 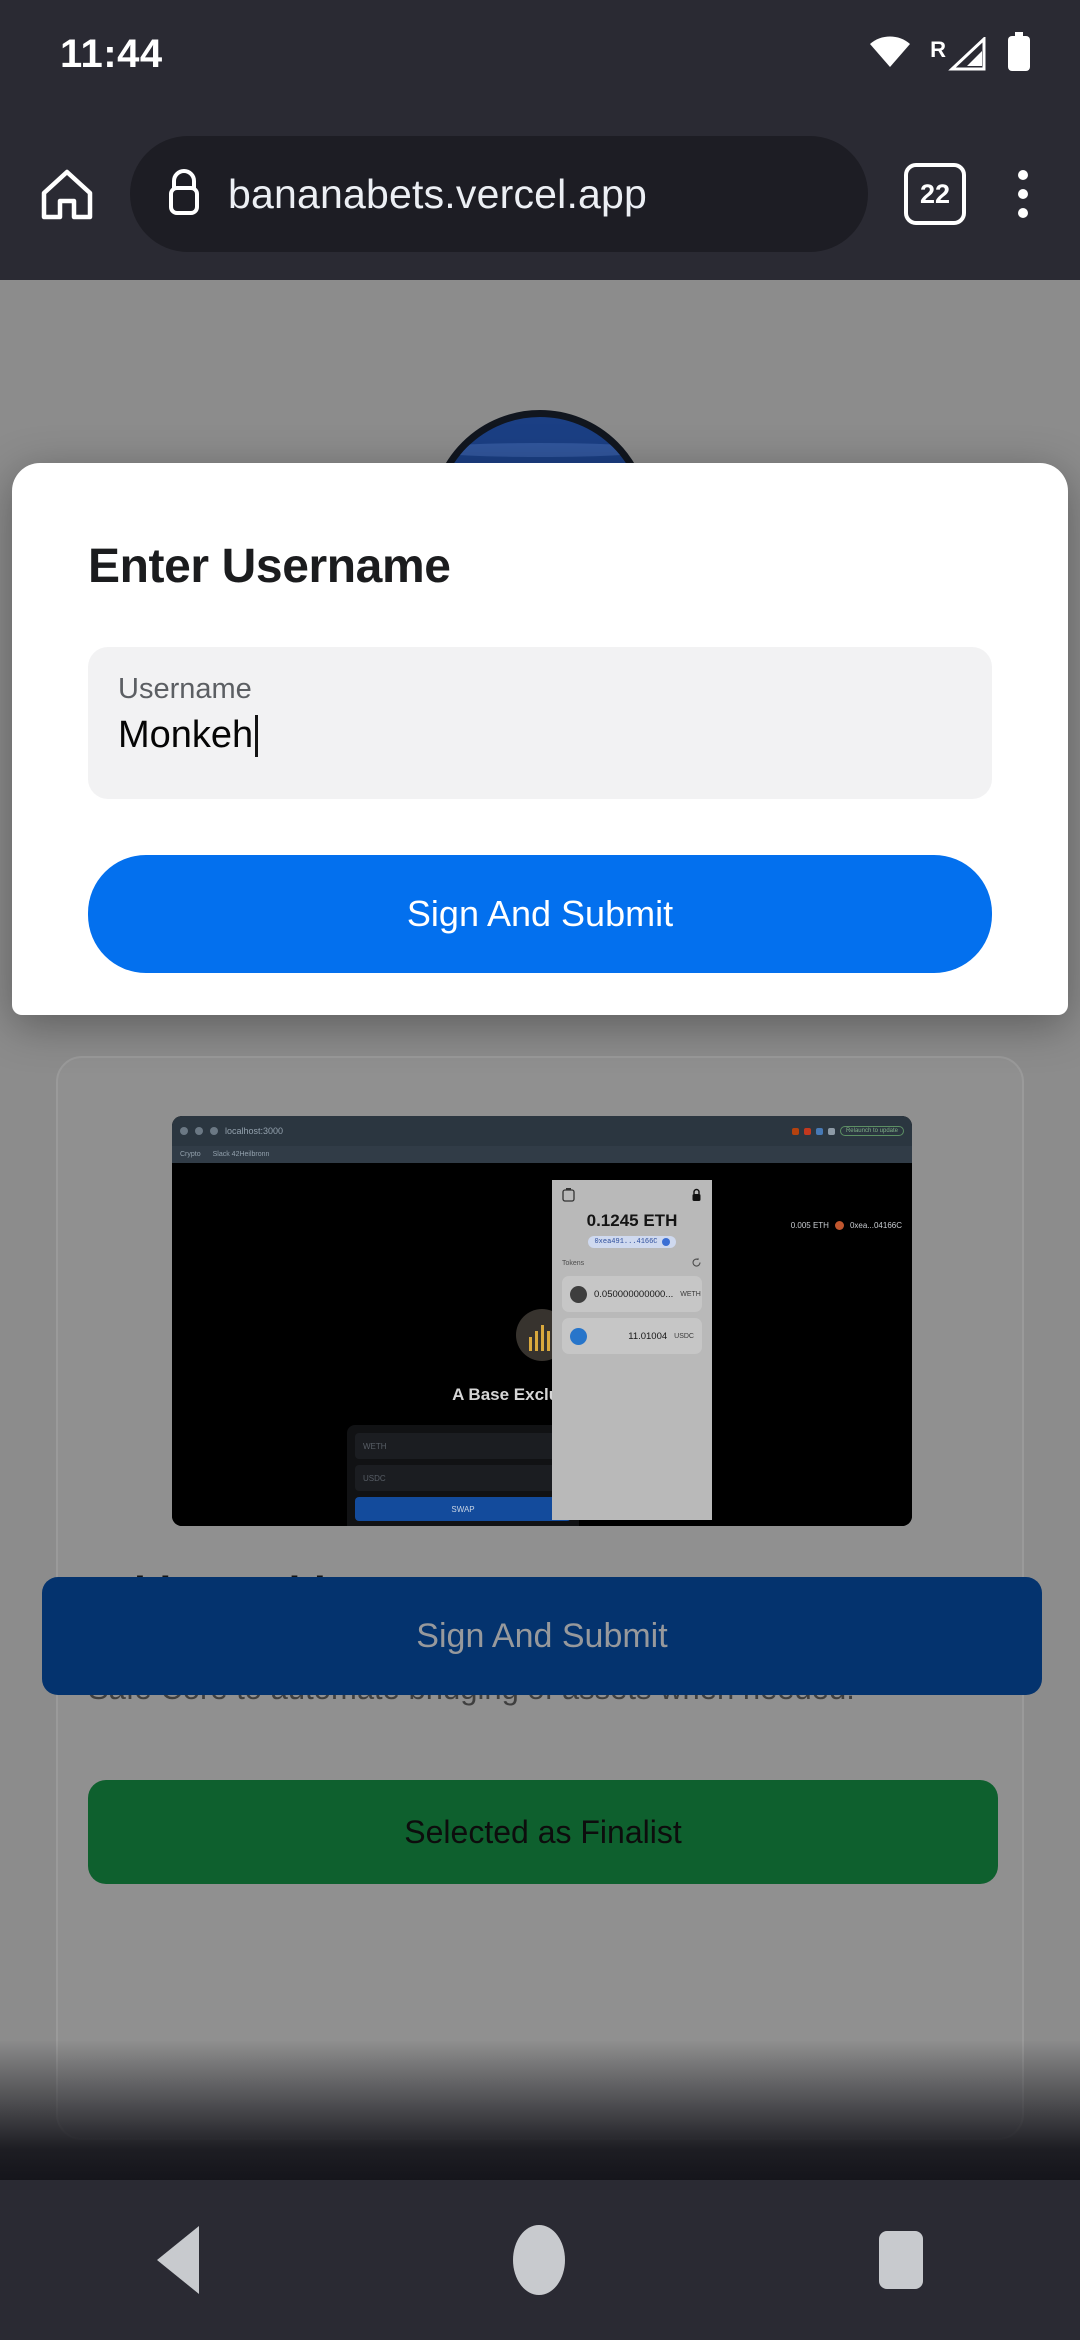 What do you see at coordinates (178, 2260) in the screenshot?
I see `back-icon` at bounding box center [178, 2260].